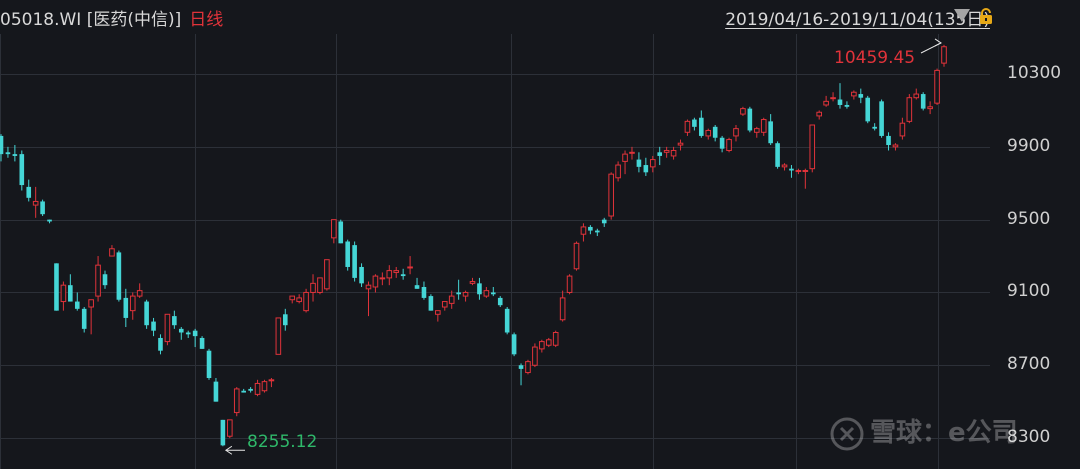 This screenshot has width=1080, height=469. What do you see at coordinates (1029, 364) in the screenshot?
I see `y-tick-label: 8700` at bounding box center [1029, 364].